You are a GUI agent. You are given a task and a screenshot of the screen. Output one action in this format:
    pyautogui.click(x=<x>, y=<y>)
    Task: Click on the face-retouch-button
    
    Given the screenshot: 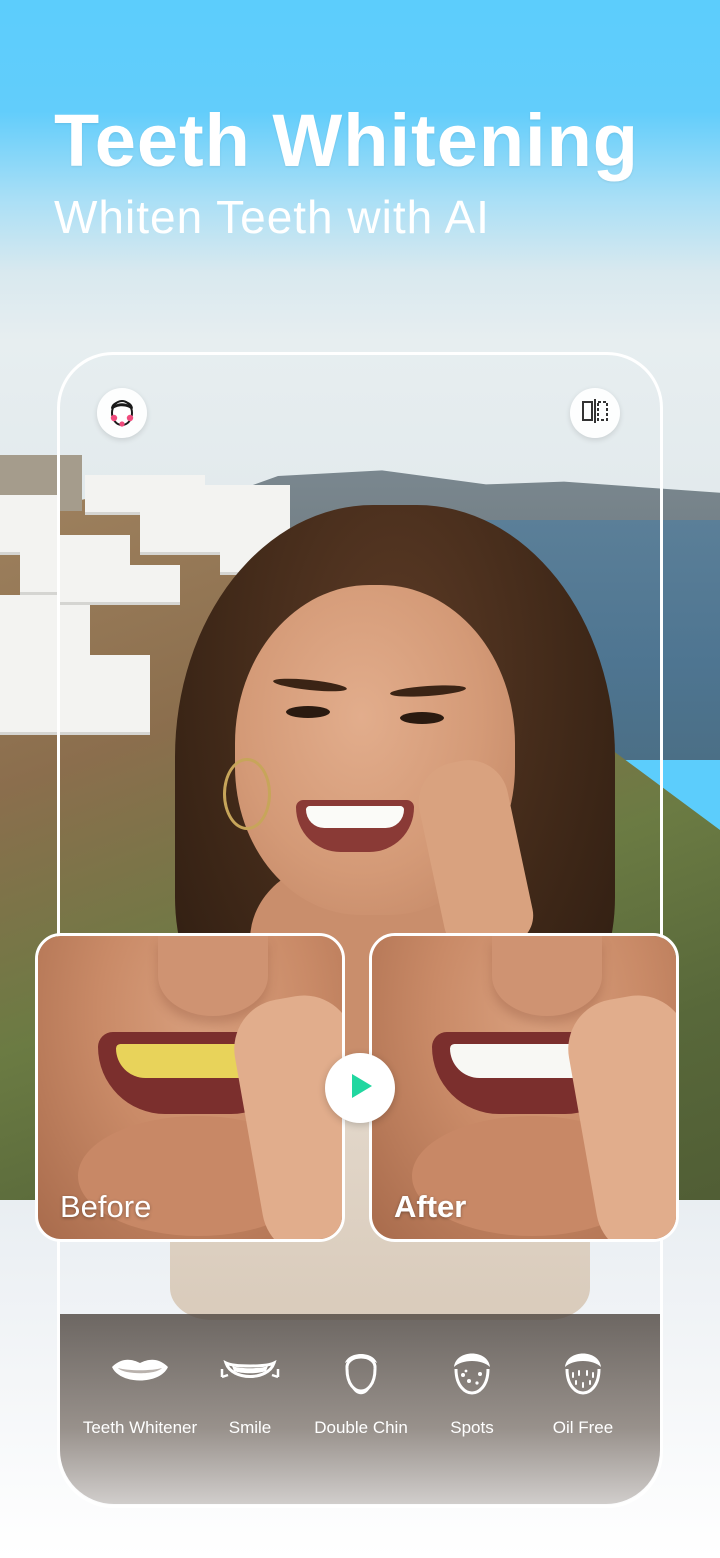 What is the action you would take?
    pyautogui.click(x=122, y=413)
    